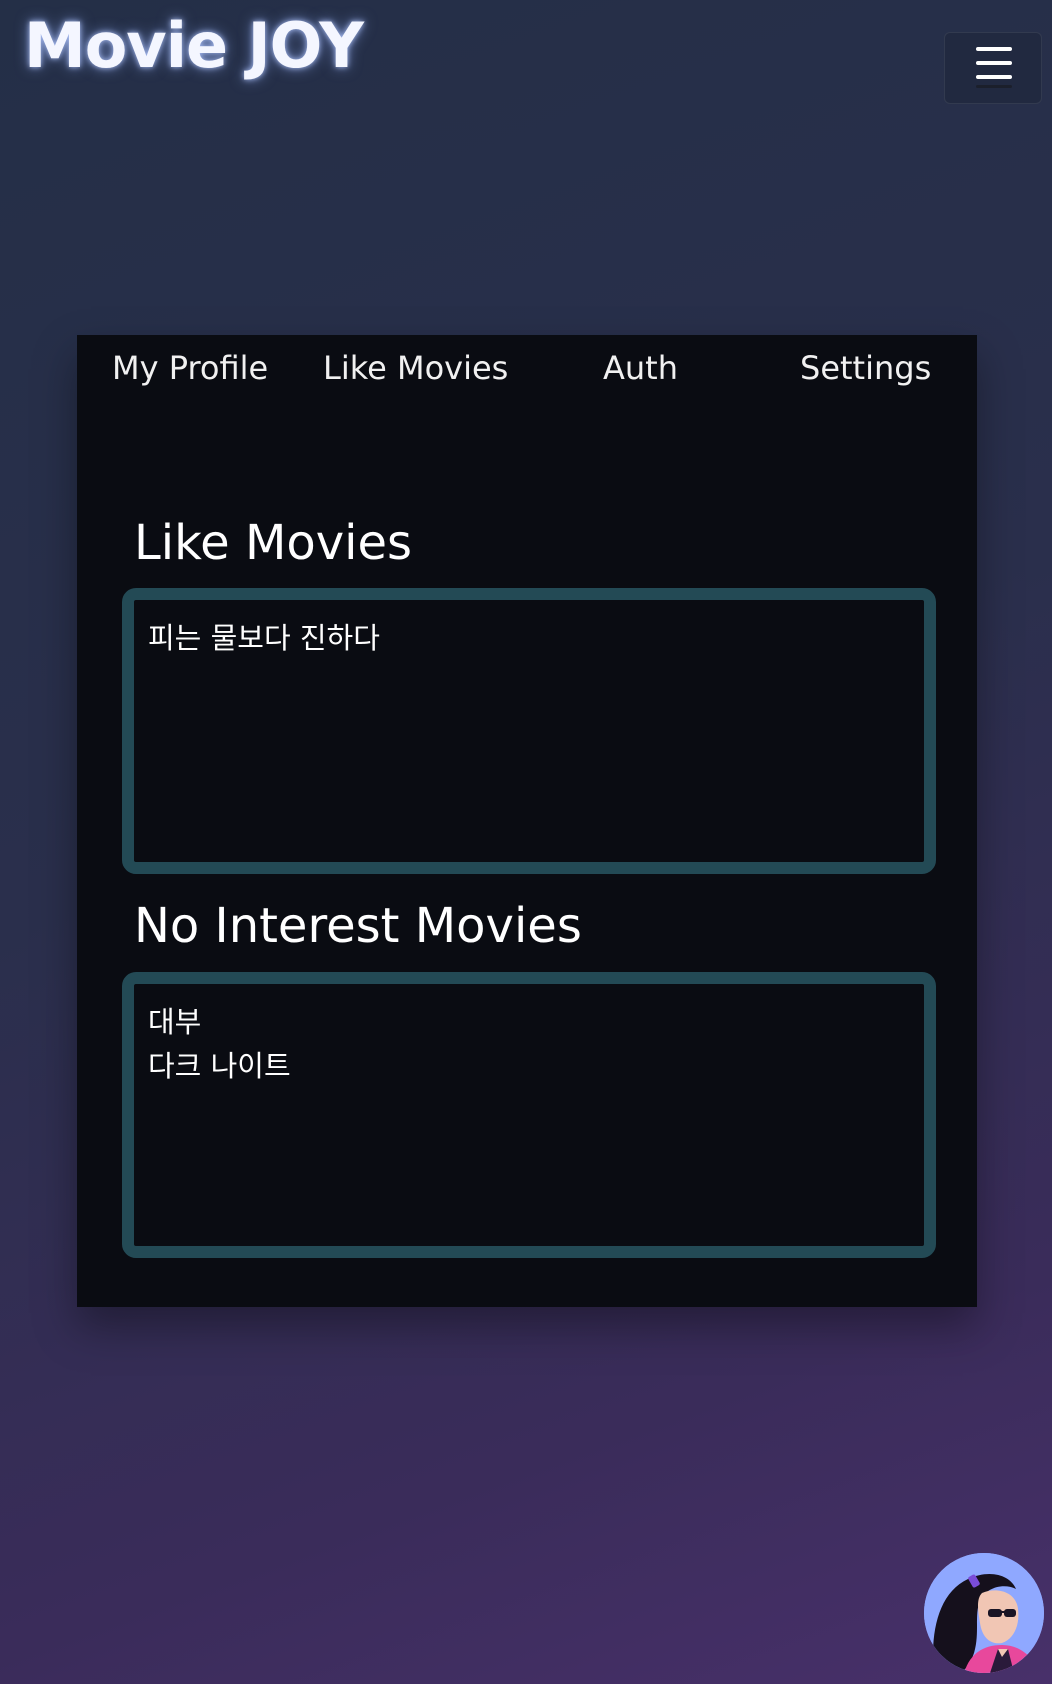 This screenshot has width=1052, height=1684. Describe the element at coordinates (529, 731) in the screenshot. I see `like-movies-list: 피는 물보다 진하다` at that location.